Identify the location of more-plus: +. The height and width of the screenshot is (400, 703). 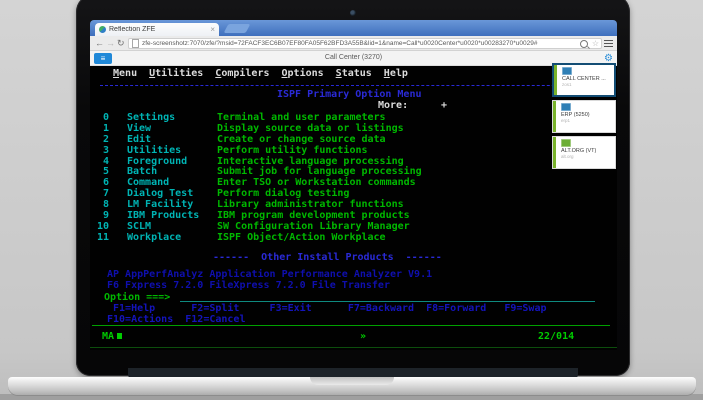
(444, 105).